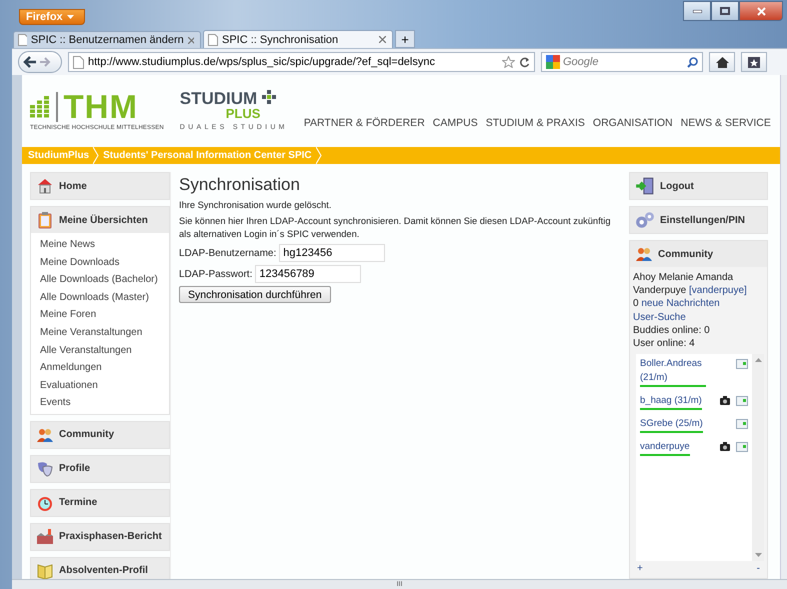  I want to click on menu-heading: Home, so click(100, 186).